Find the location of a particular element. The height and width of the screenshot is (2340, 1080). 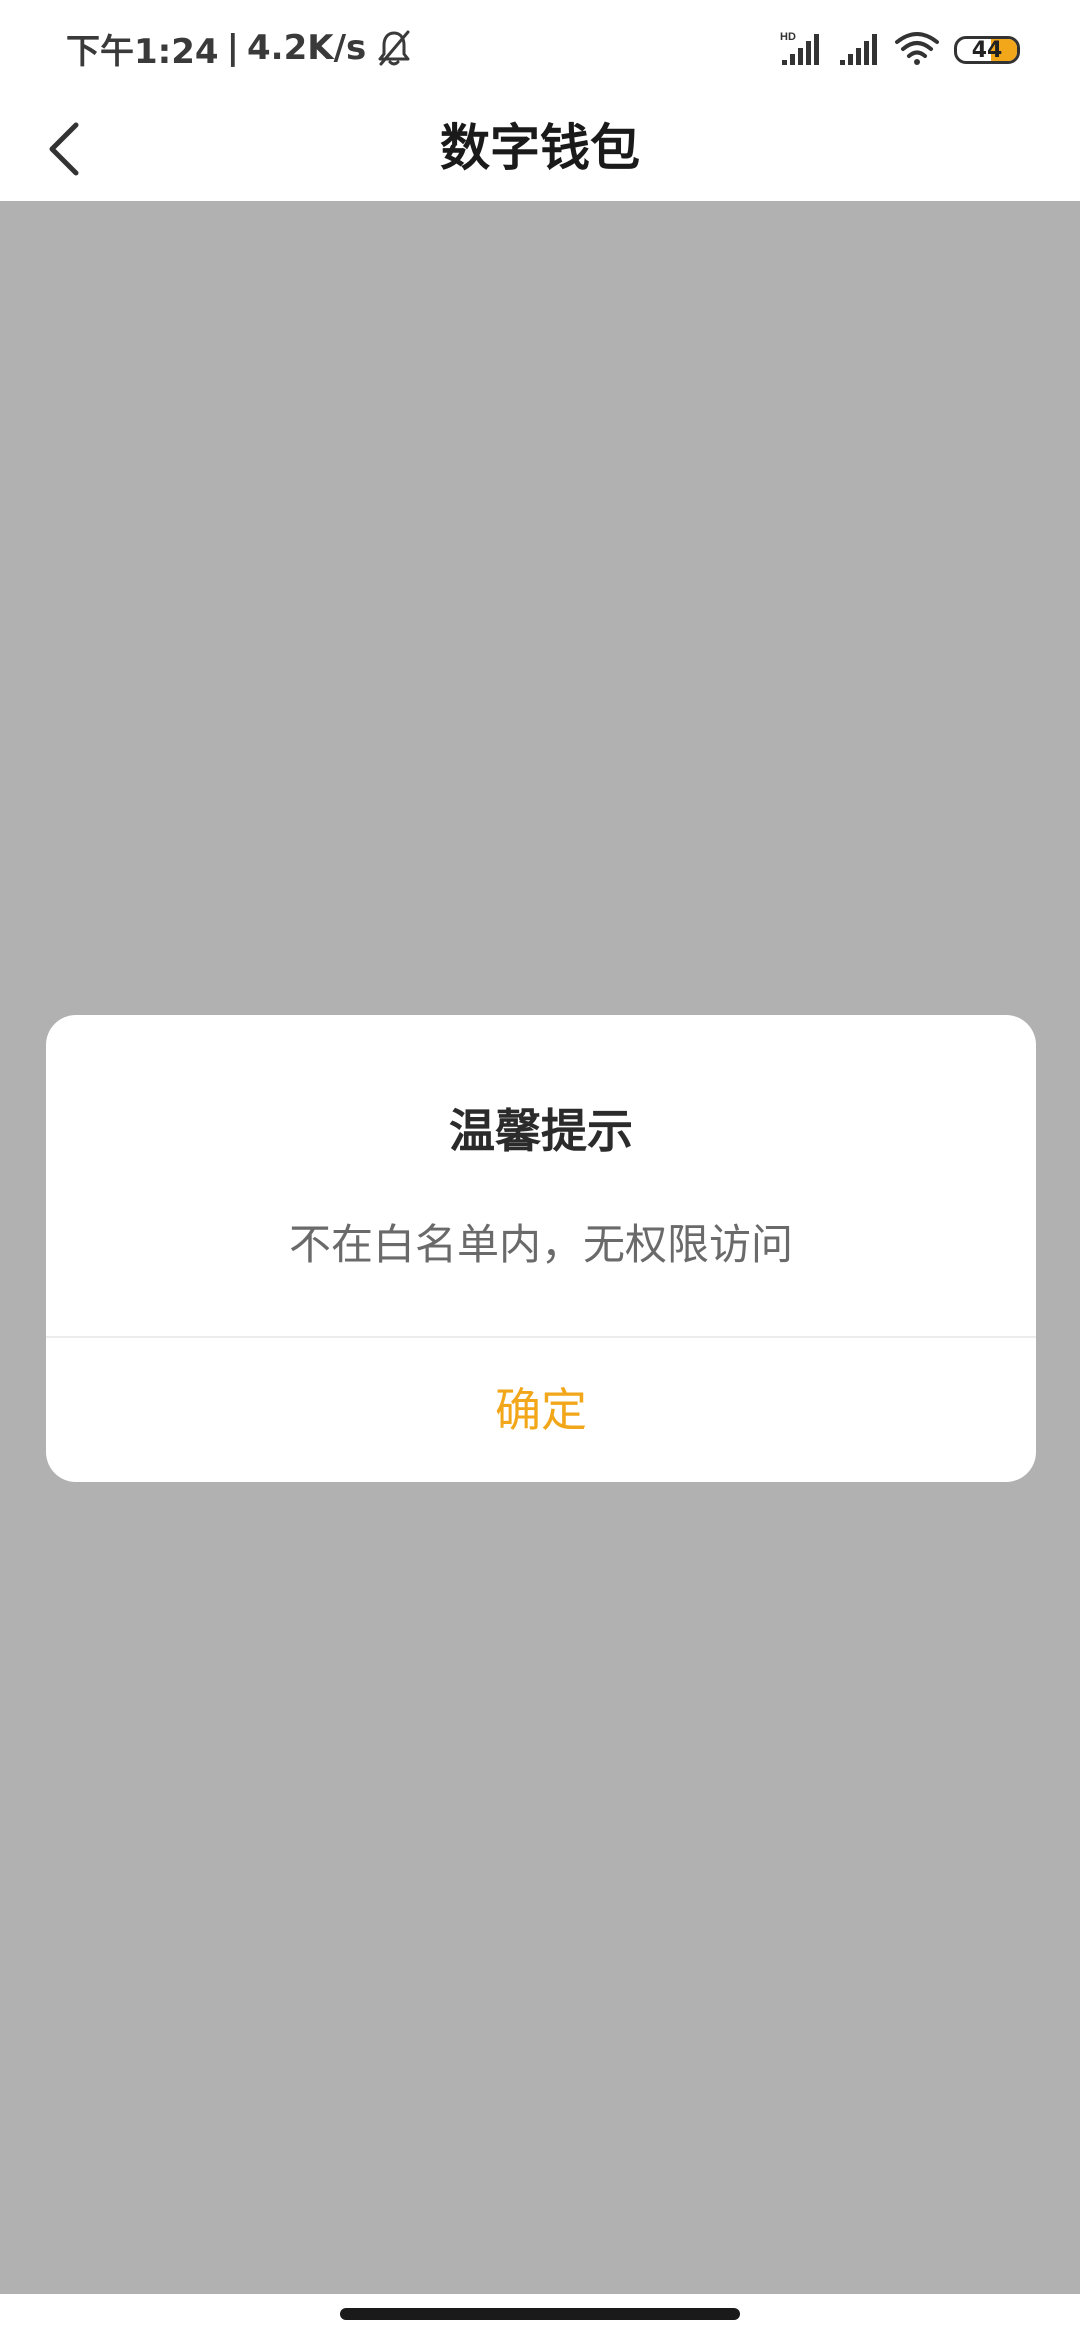

page-title: 数字钱包 is located at coordinates (540, 148).